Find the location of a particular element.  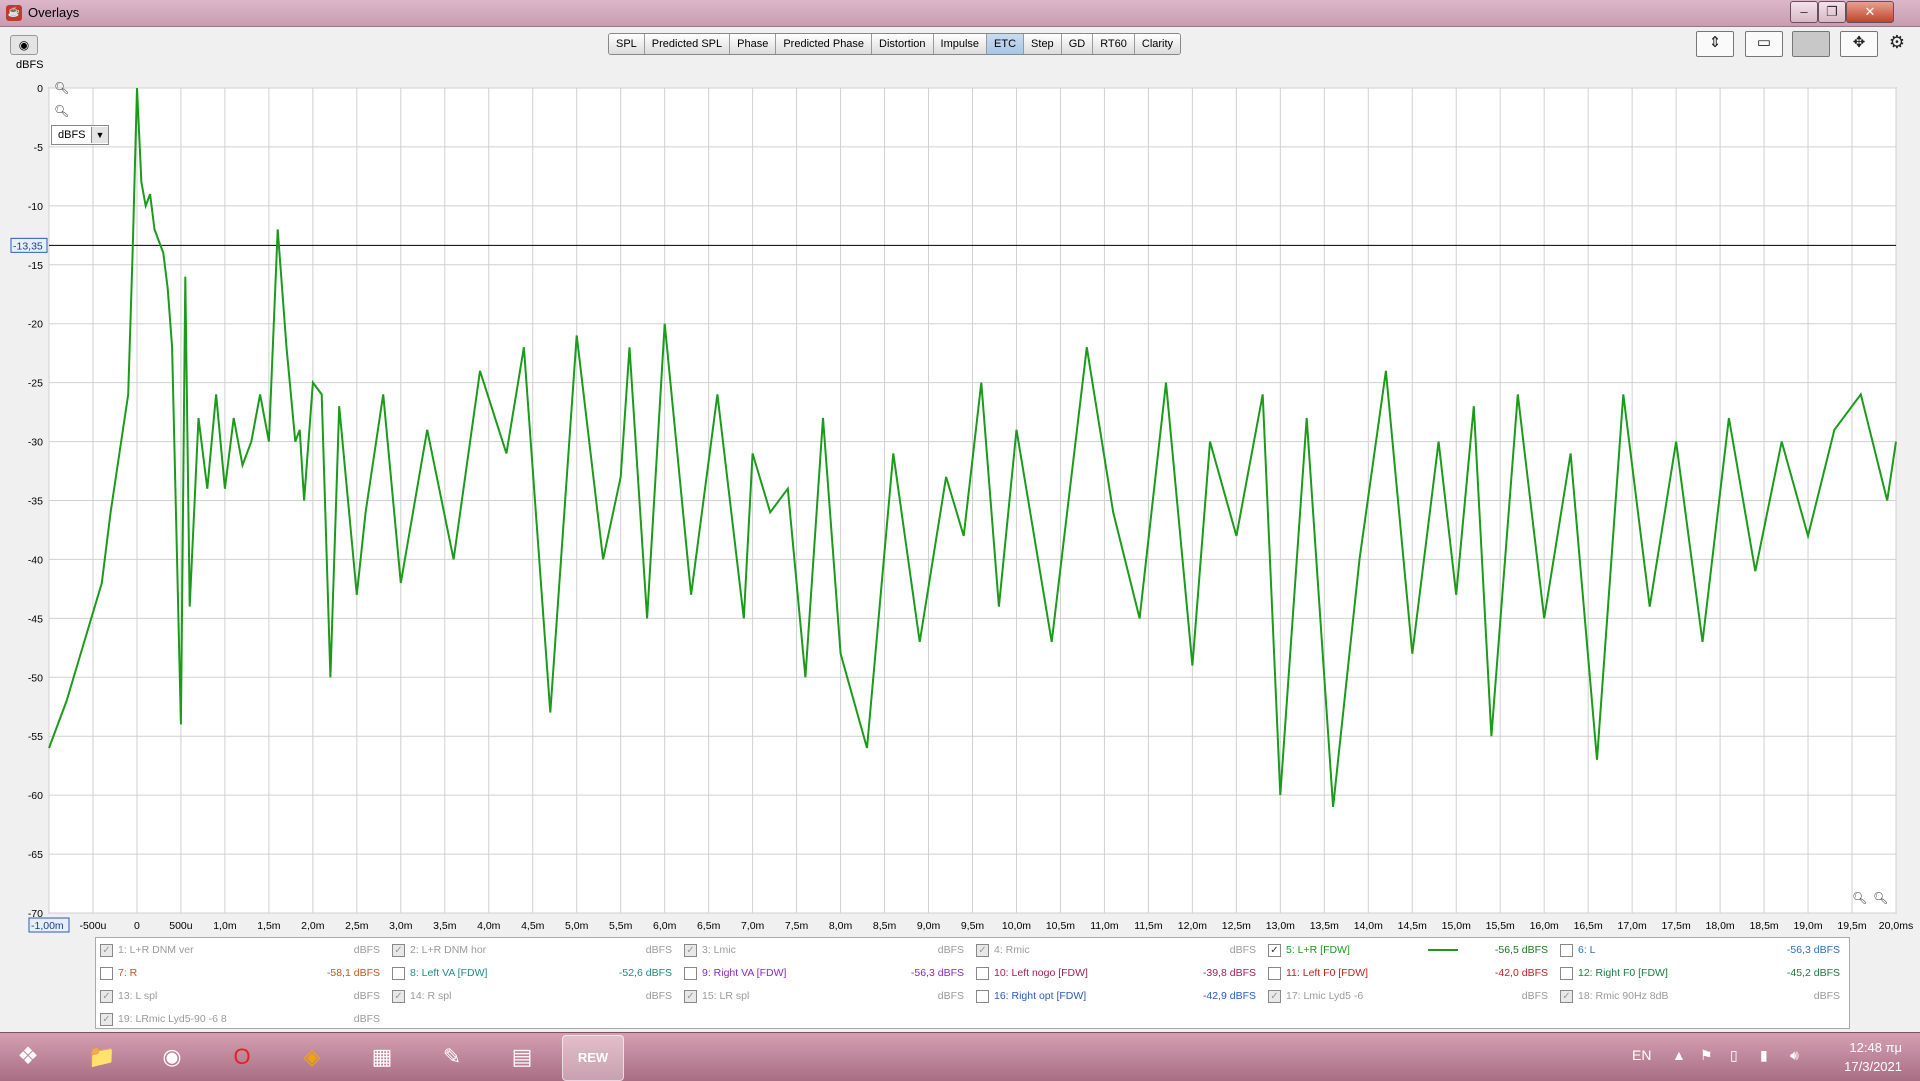

tab-impulse: Impulse is located at coordinates (960, 44).